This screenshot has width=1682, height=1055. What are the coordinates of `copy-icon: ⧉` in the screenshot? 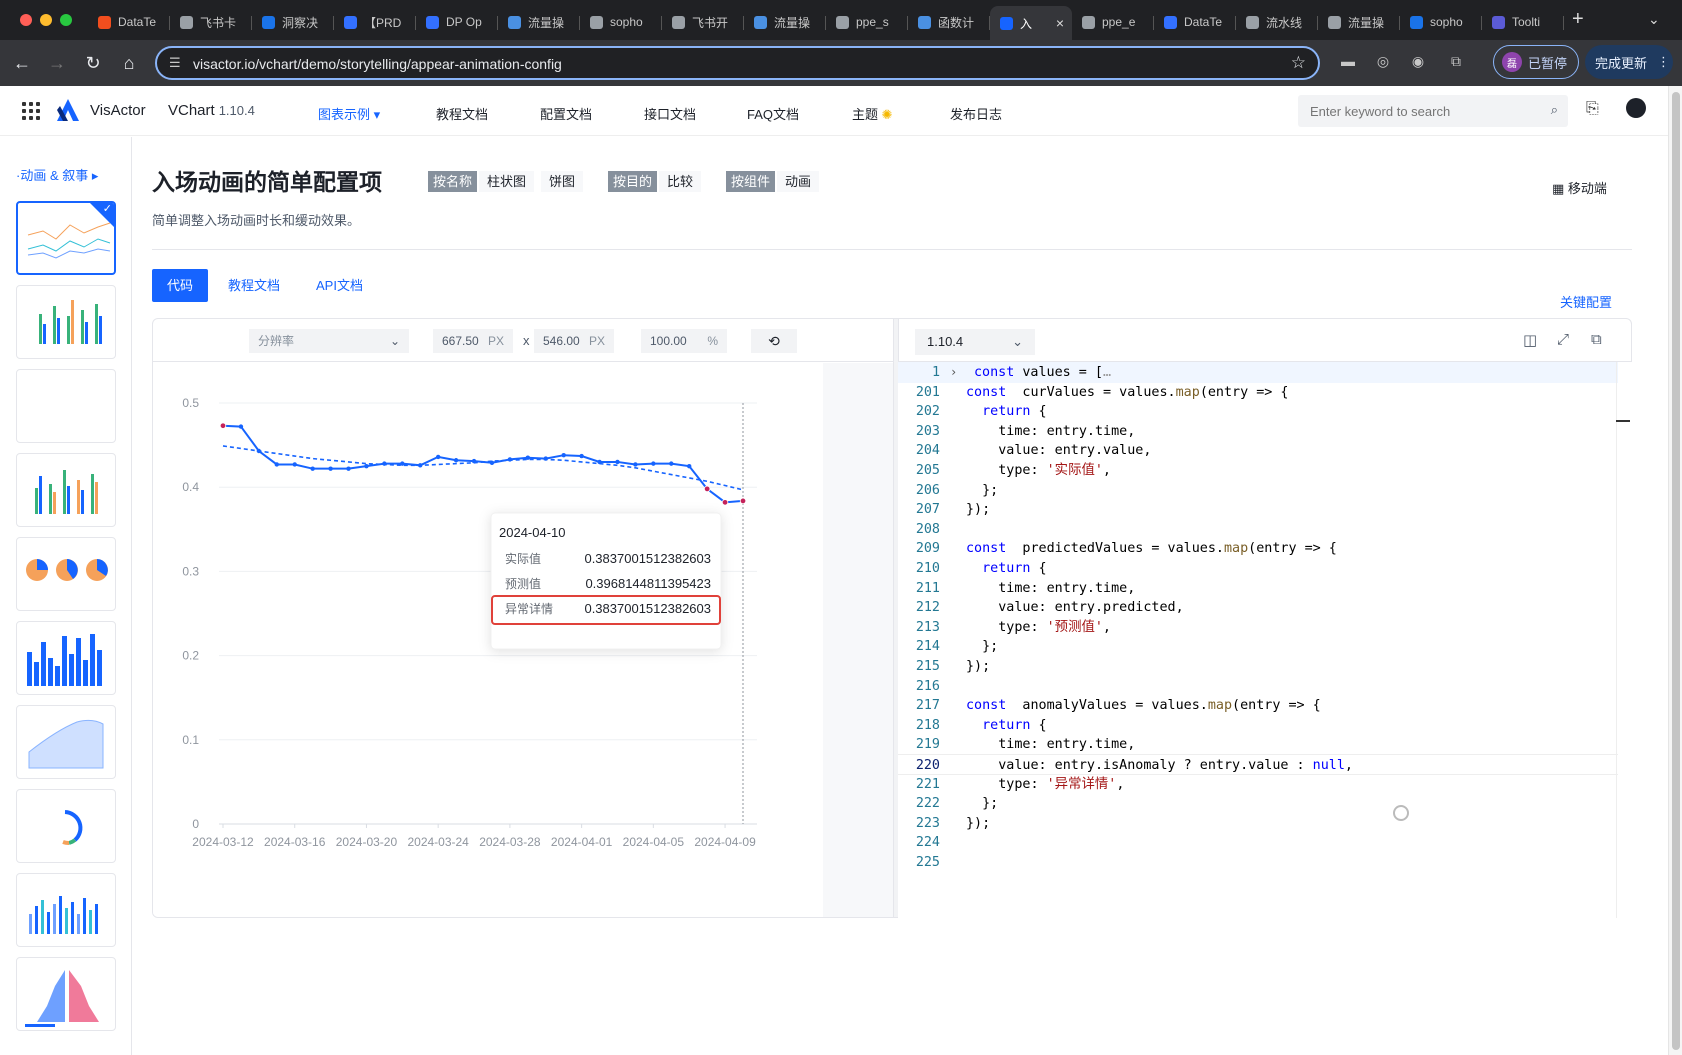 It's located at (1596, 339).